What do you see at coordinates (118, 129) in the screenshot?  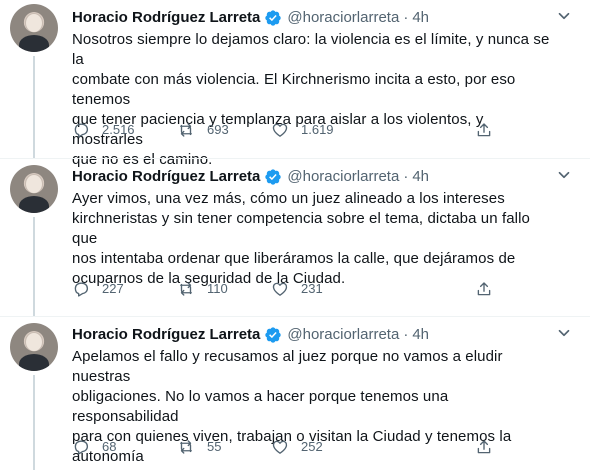 I see `reply-count: 2.516` at bounding box center [118, 129].